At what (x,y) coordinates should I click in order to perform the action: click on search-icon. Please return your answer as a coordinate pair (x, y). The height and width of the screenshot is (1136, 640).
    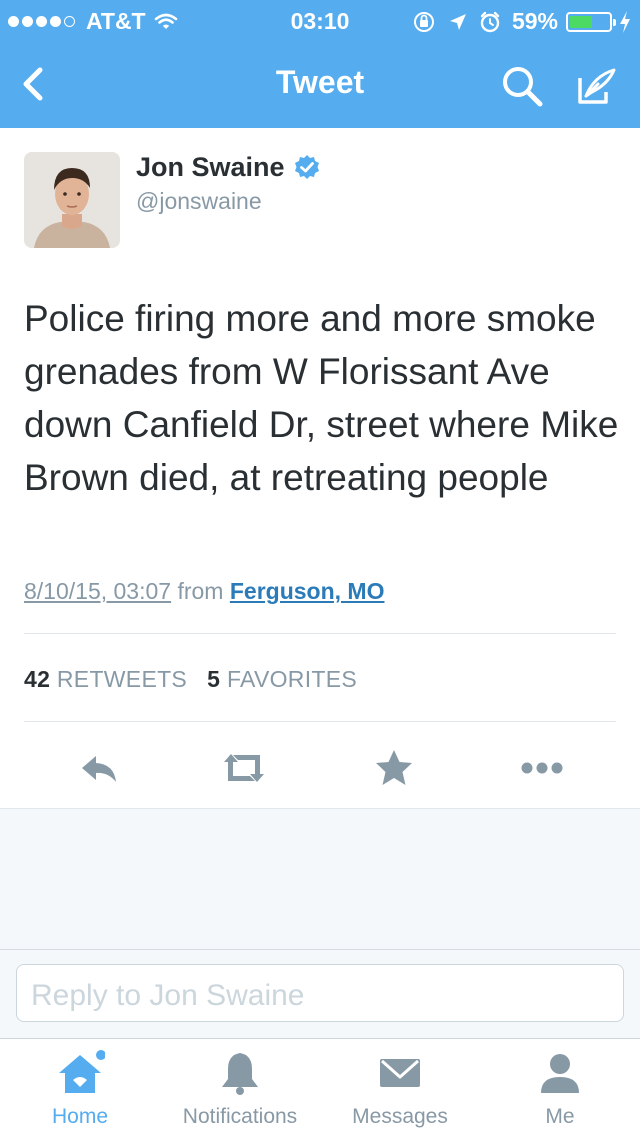
    Looking at the image, I should click on (522, 86).